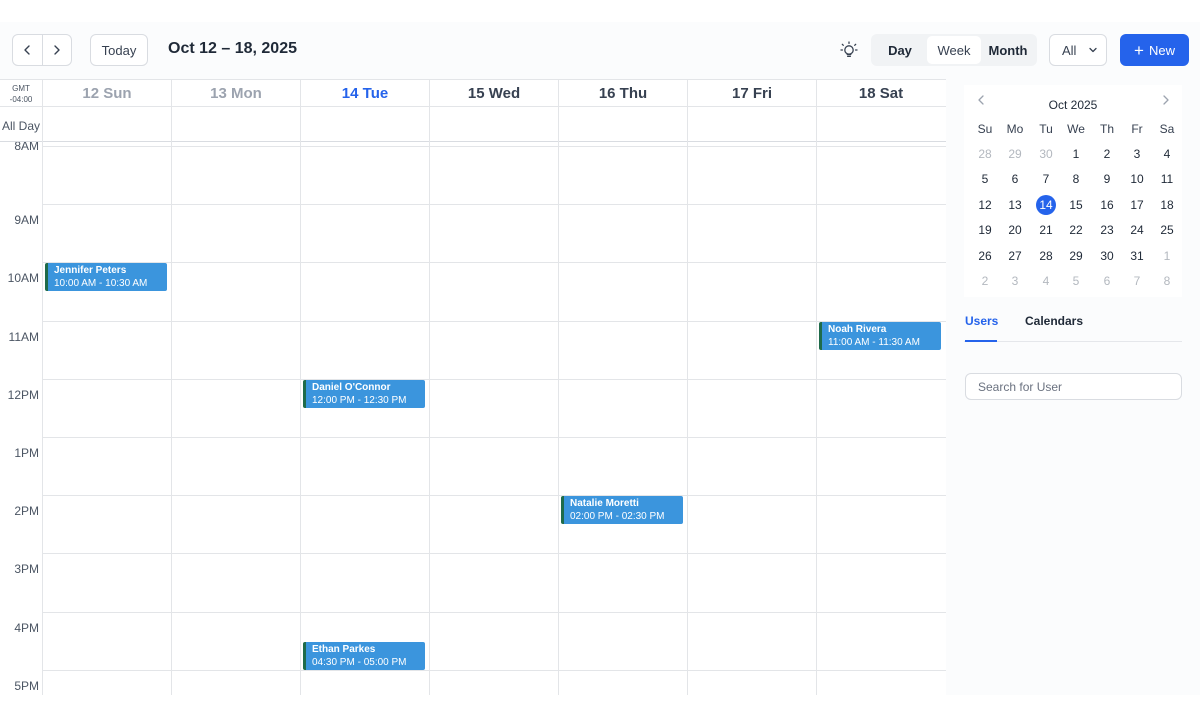  I want to click on date-range-title: Oct 12 – 18, 2025, so click(232, 48).